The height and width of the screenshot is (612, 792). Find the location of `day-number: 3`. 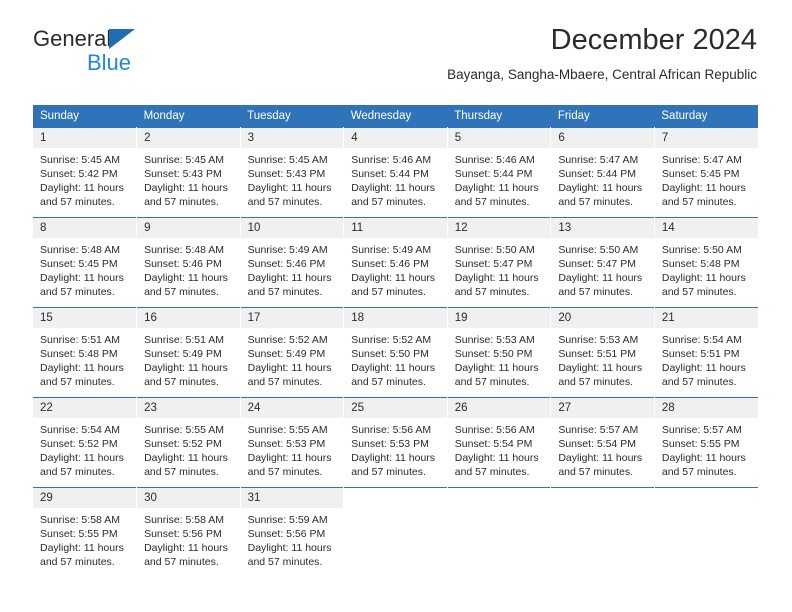

day-number: 3 is located at coordinates (292, 138).